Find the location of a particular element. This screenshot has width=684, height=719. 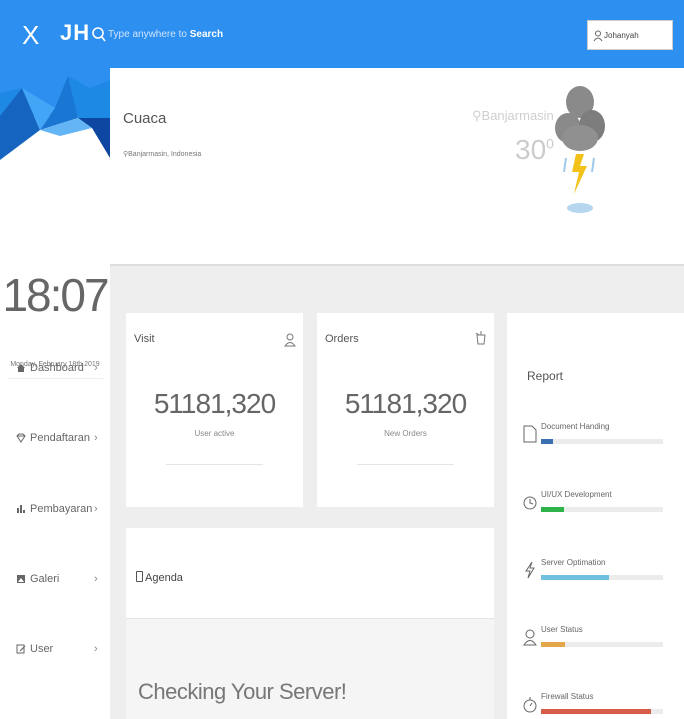

report-item-label: Document Handing is located at coordinates (575, 426).